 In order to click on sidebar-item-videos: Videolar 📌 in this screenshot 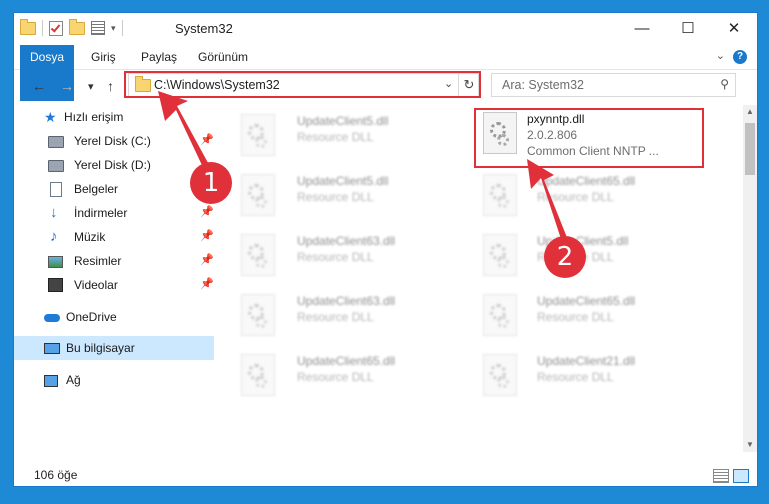, I will do `click(114, 285)`.